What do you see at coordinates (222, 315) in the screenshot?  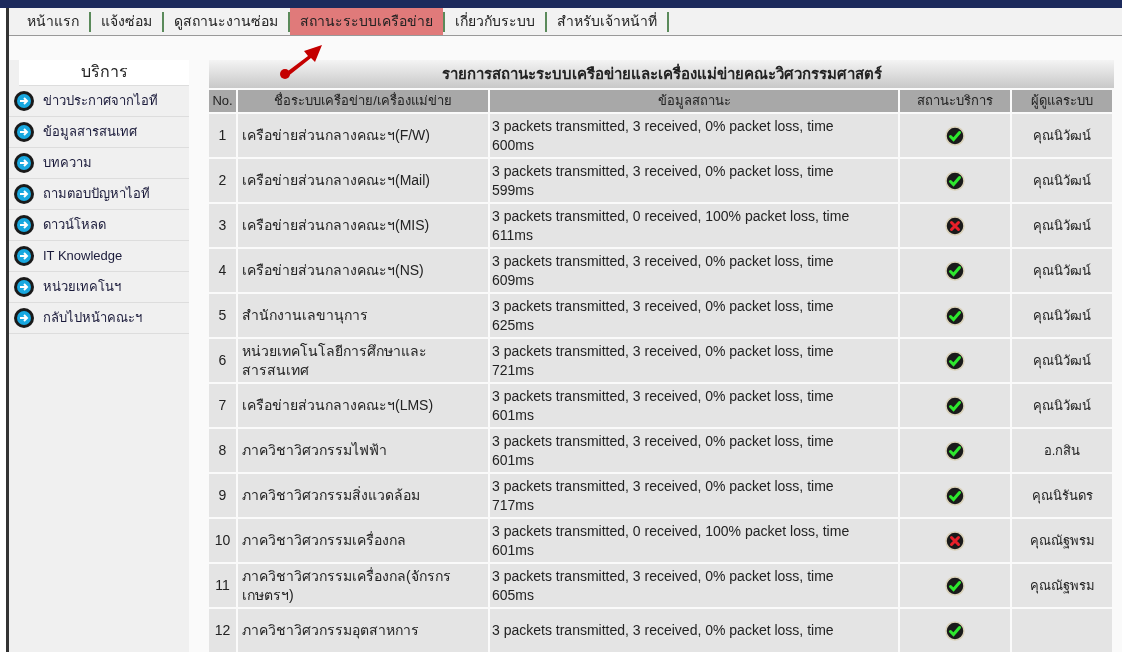 I see `table-cell: 5` at bounding box center [222, 315].